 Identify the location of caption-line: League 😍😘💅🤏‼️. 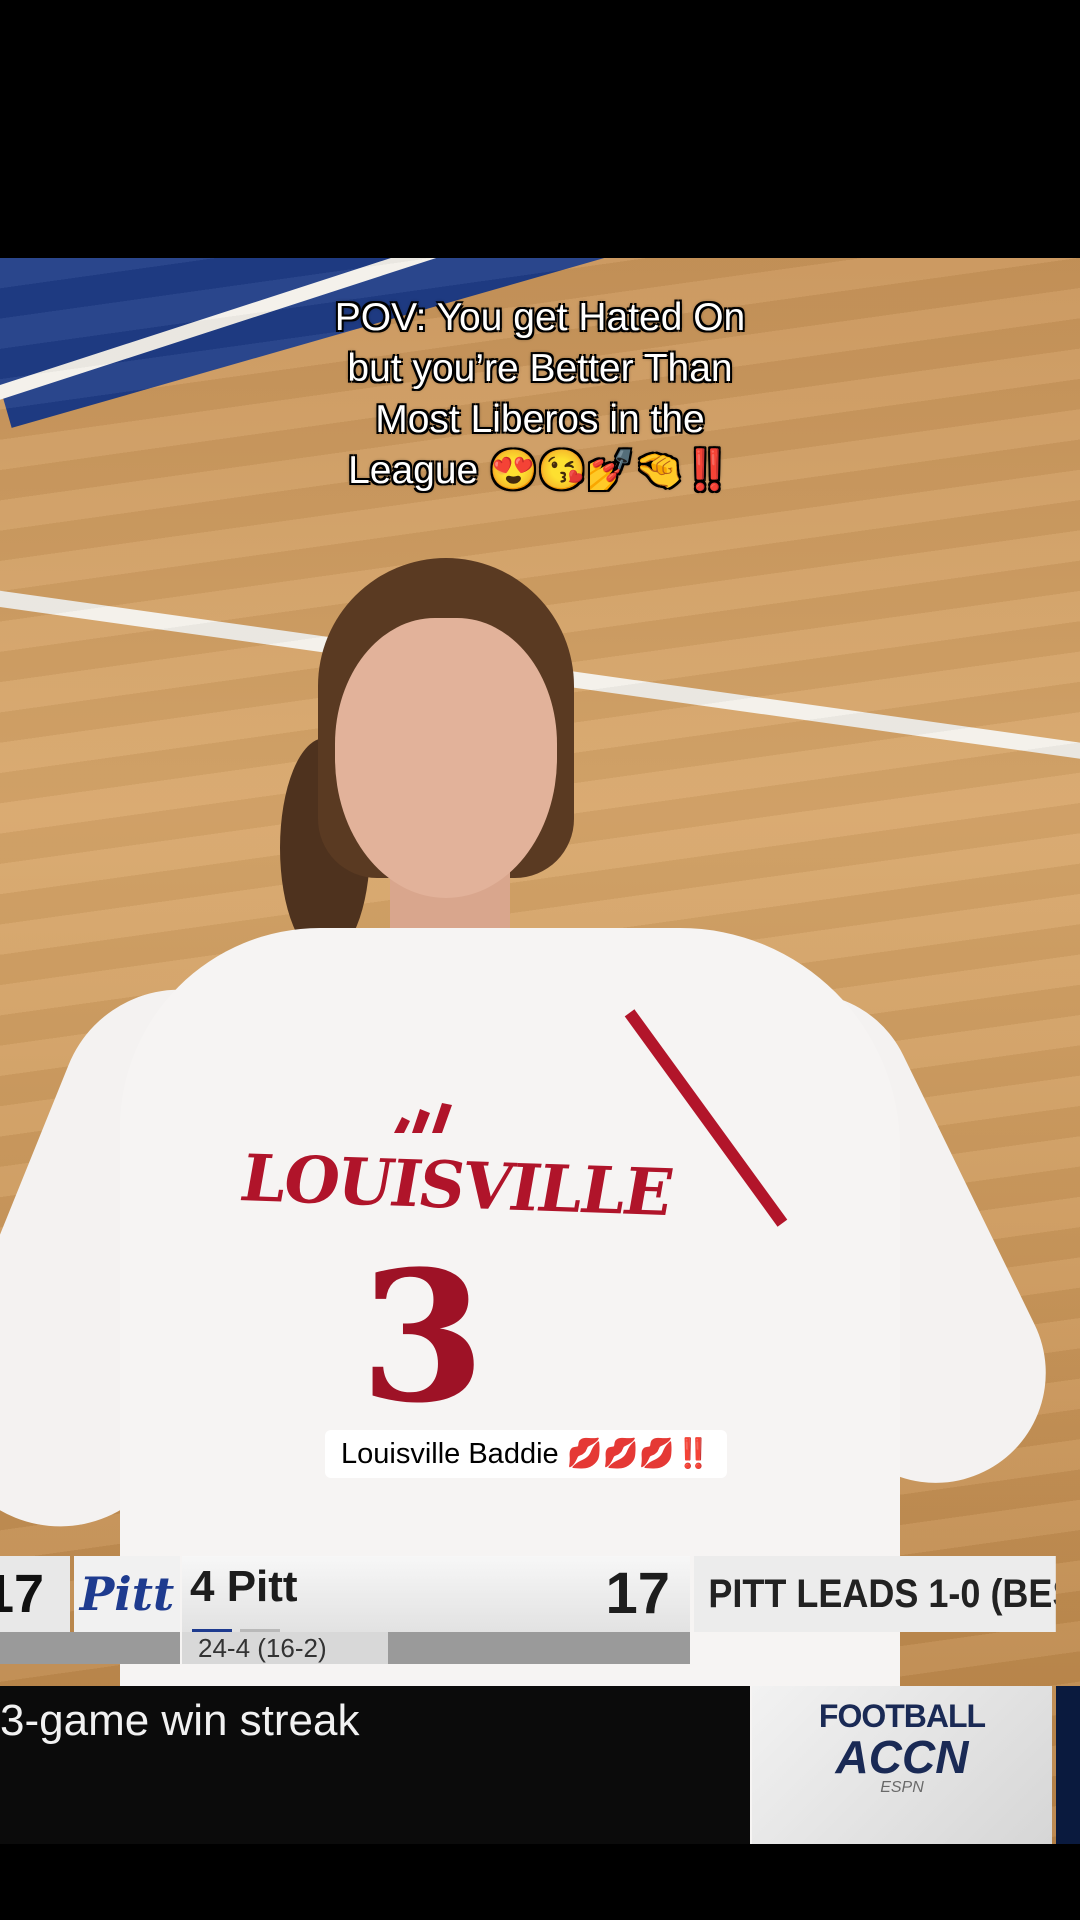
(540, 470).